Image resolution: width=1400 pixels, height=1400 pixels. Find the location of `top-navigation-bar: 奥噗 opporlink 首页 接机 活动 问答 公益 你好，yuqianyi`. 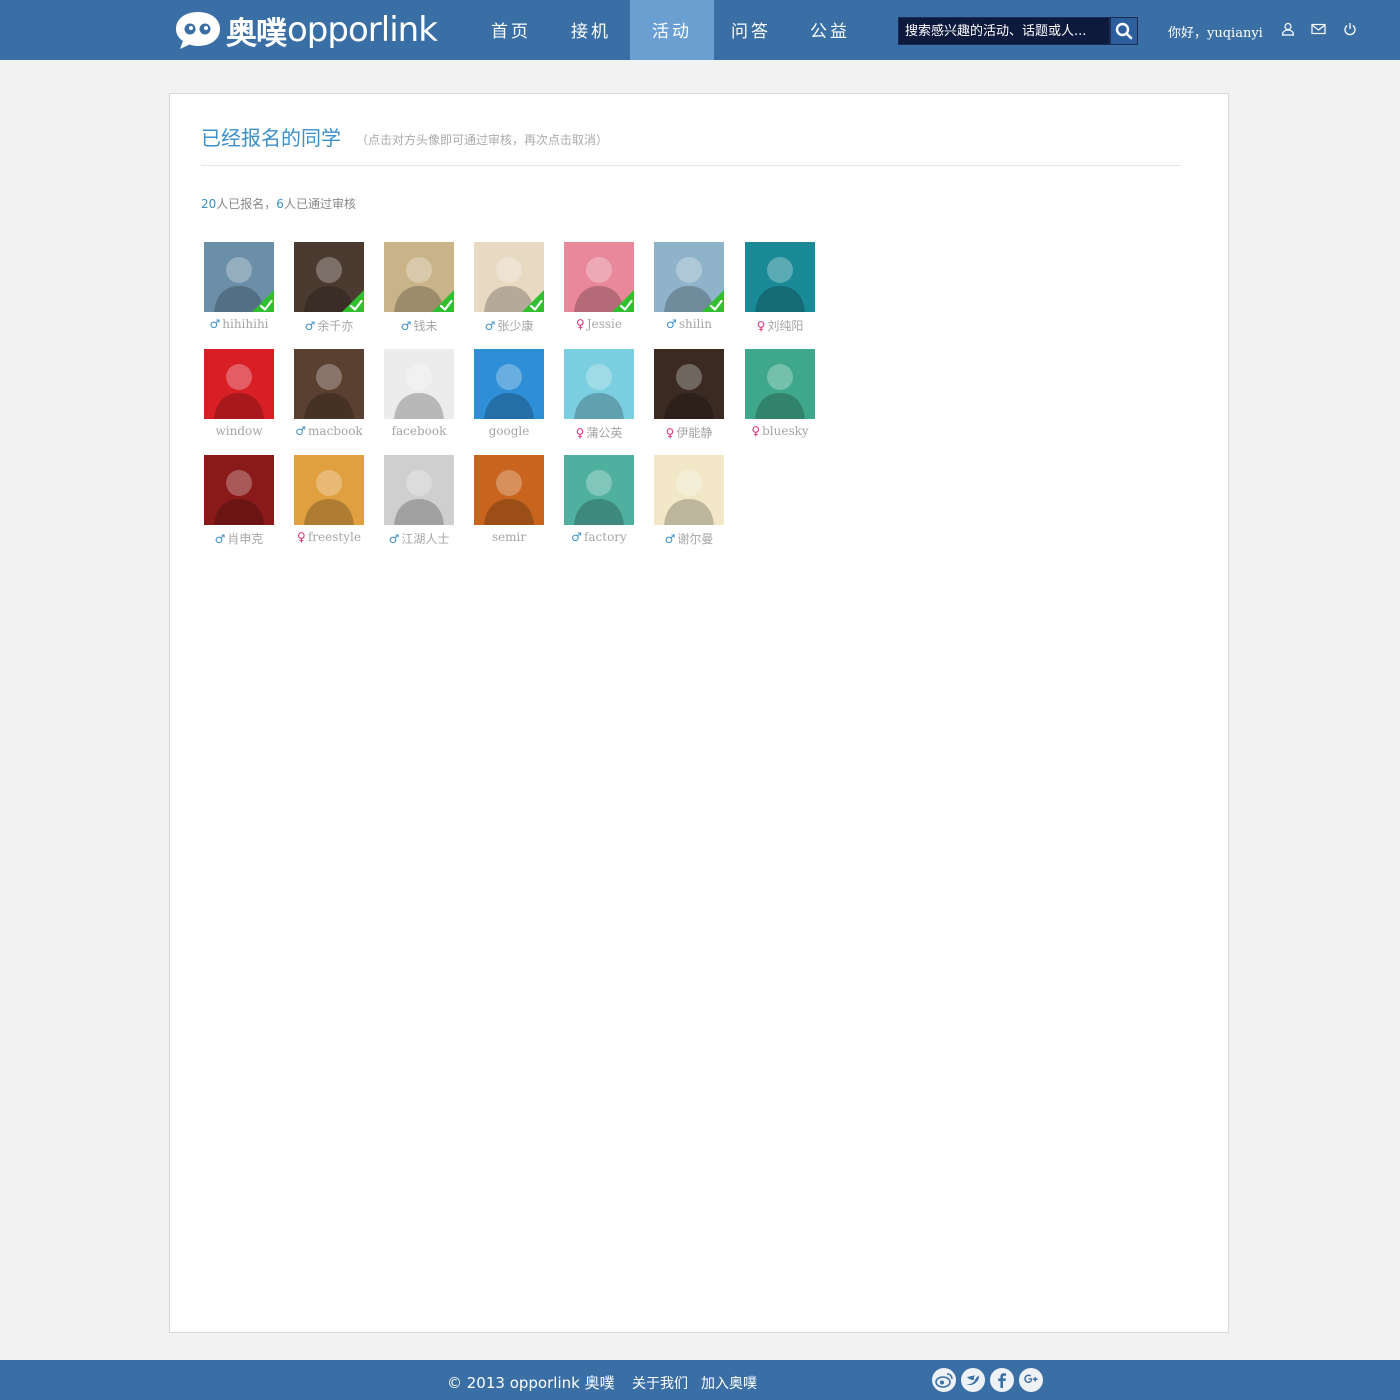

top-navigation-bar: 奥噗 opporlink 首页 接机 活动 问答 公益 你好，yuqianyi is located at coordinates (700, 30).